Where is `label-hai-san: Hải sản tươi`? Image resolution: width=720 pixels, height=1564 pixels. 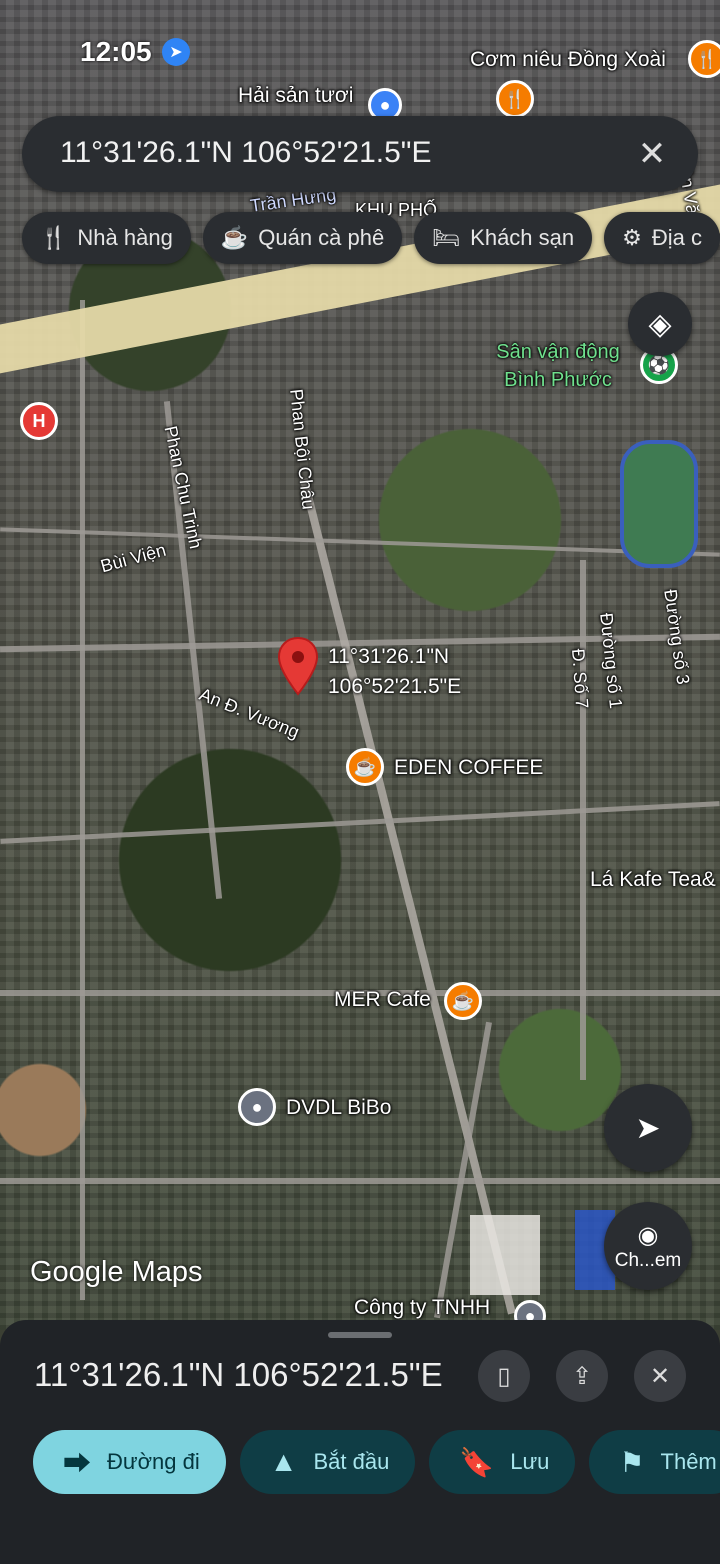
label-hai-san: Hải sản tươi is located at coordinates (296, 95).